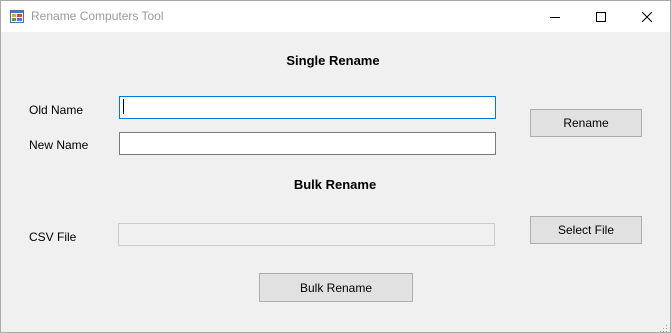 This screenshot has height=333, width=671. What do you see at coordinates (335, 16) in the screenshot?
I see `title-bar: Rename Computers Tool` at bounding box center [335, 16].